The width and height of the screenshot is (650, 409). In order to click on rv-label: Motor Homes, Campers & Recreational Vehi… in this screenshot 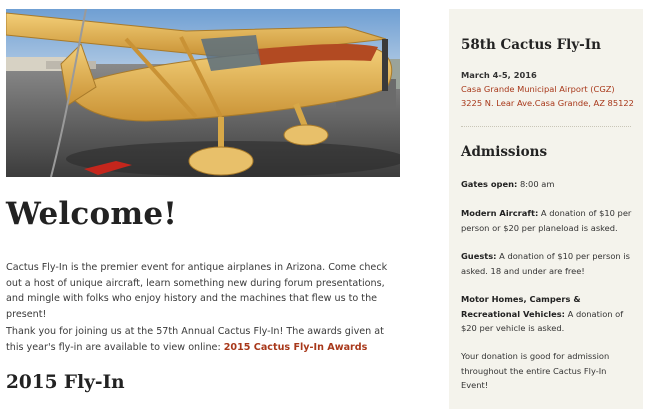, I will do `click(521, 306)`.